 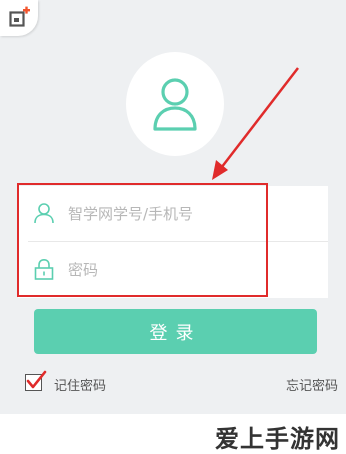 I want to click on user-avatar, so click(x=175, y=104).